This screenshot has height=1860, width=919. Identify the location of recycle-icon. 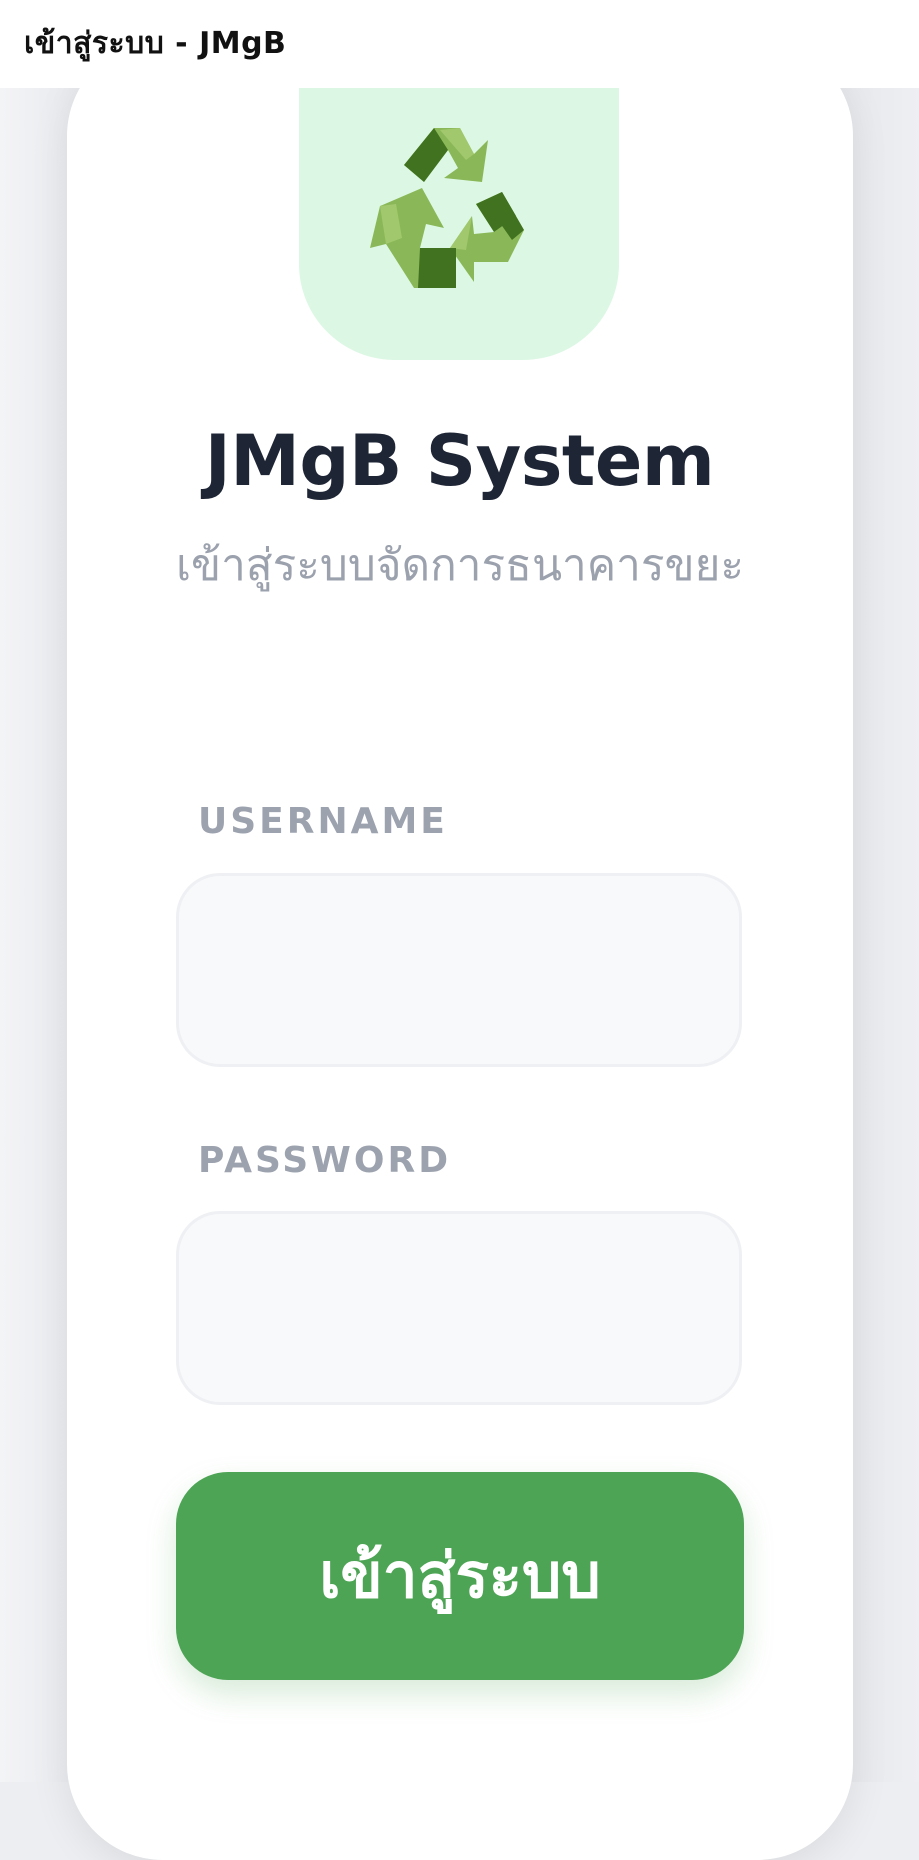
(447, 208).